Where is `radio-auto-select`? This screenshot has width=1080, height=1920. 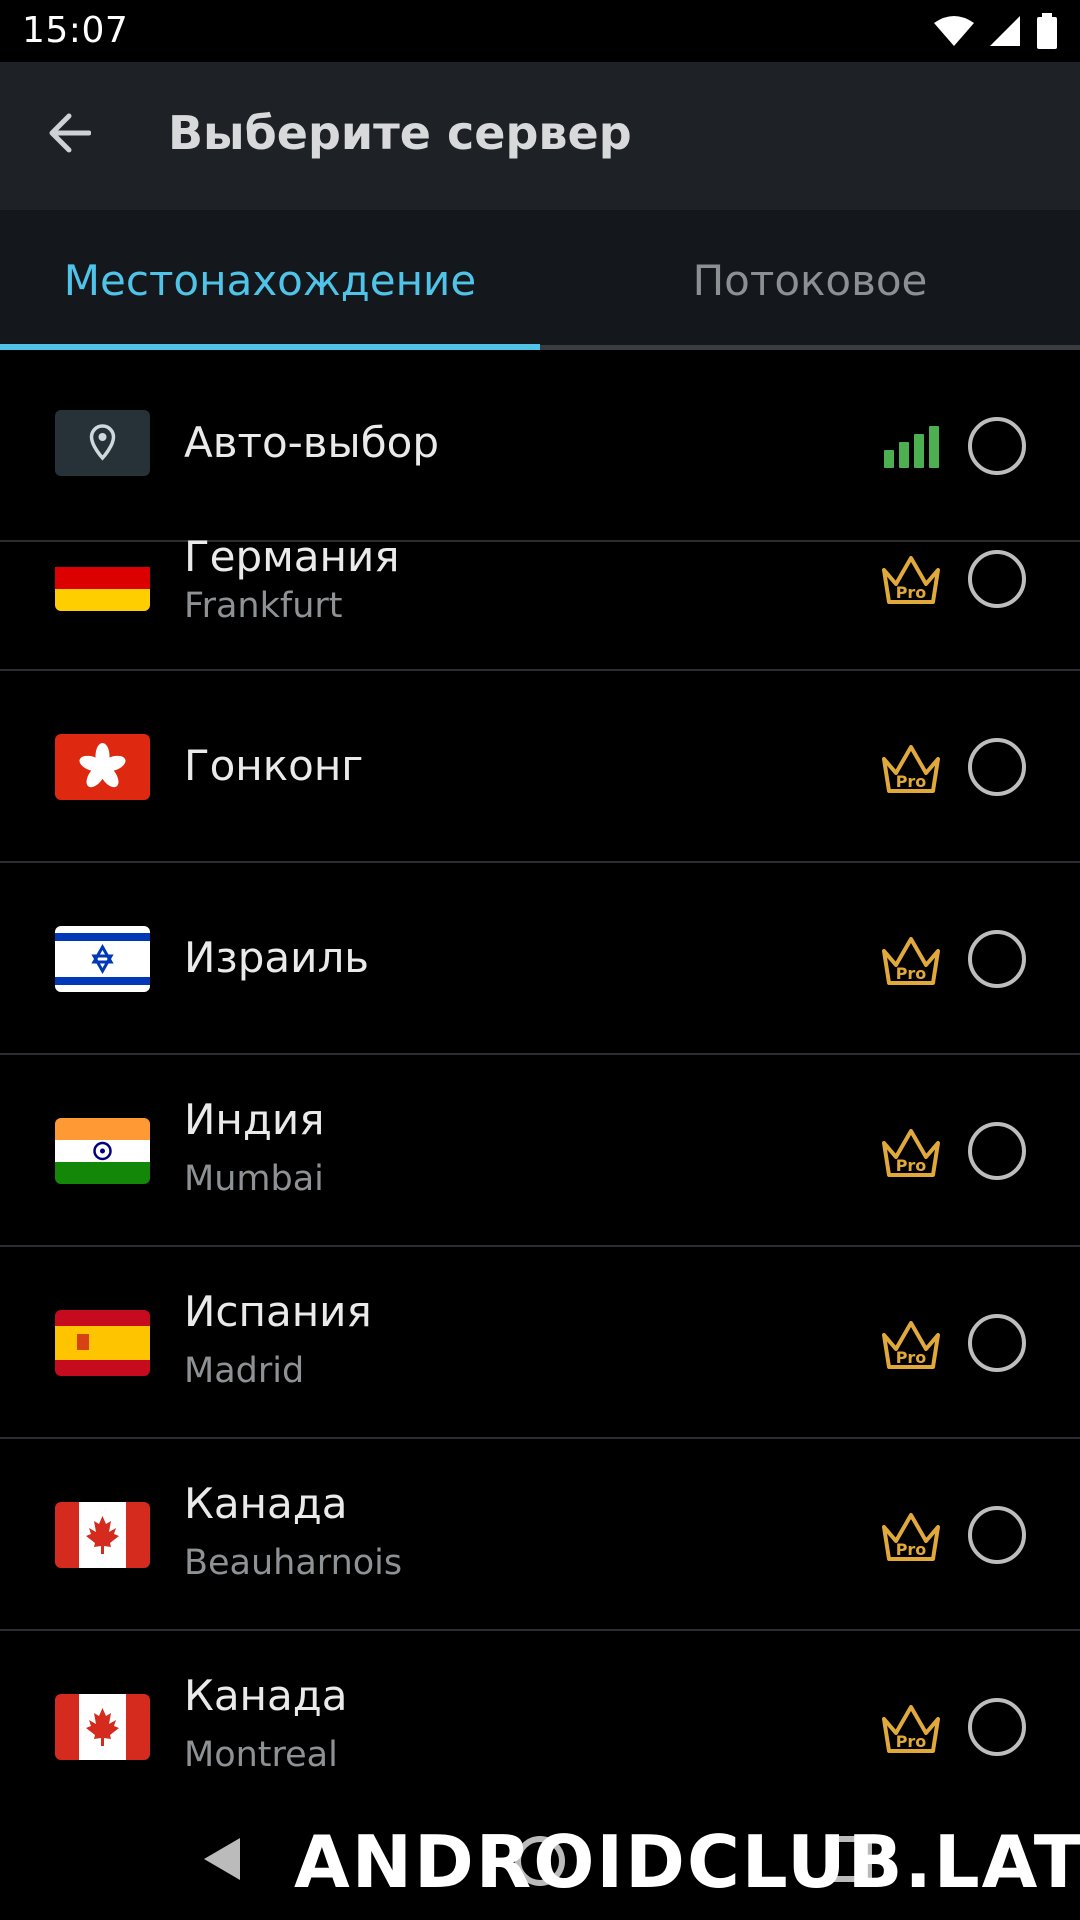 radio-auto-select is located at coordinates (997, 446).